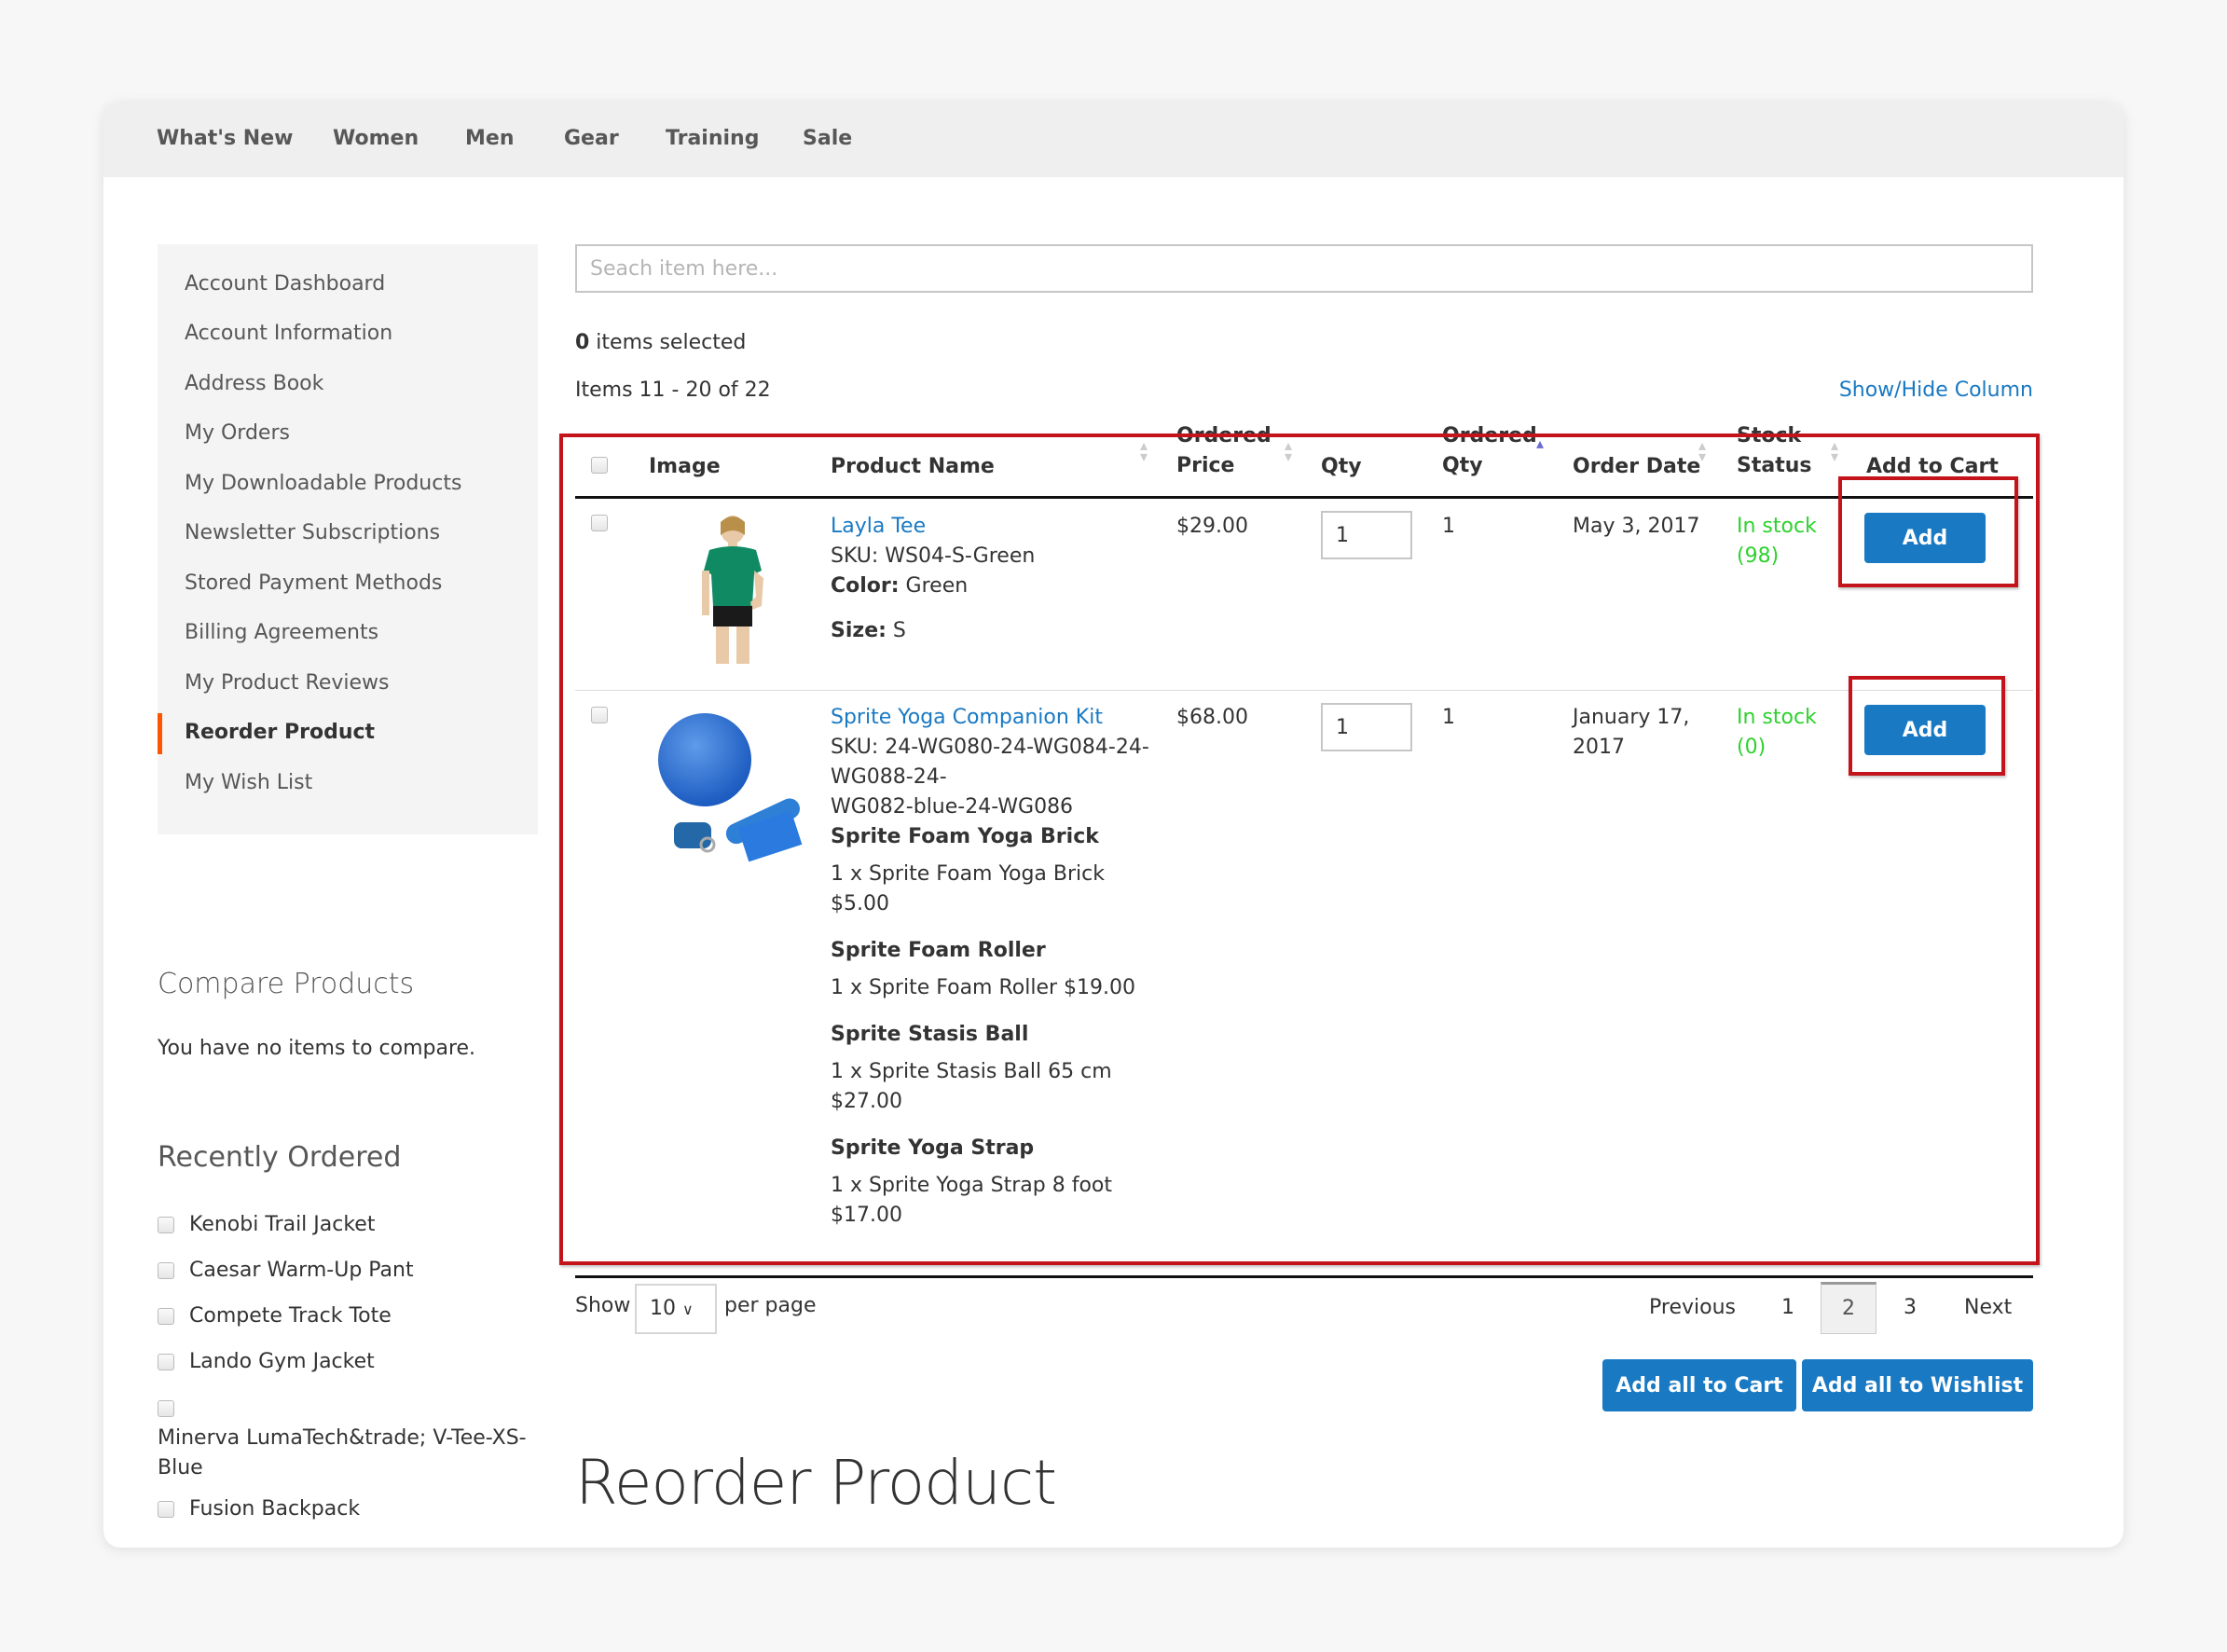  What do you see at coordinates (867, 1216) in the screenshot?
I see `bundle-option-price: $17.00` at bounding box center [867, 1216].